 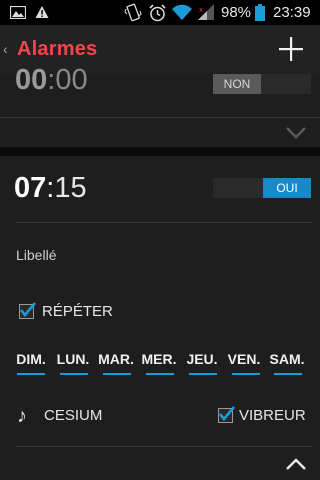 I want to click on ringtone-label: CESIUM, so click(x=73, y=415).